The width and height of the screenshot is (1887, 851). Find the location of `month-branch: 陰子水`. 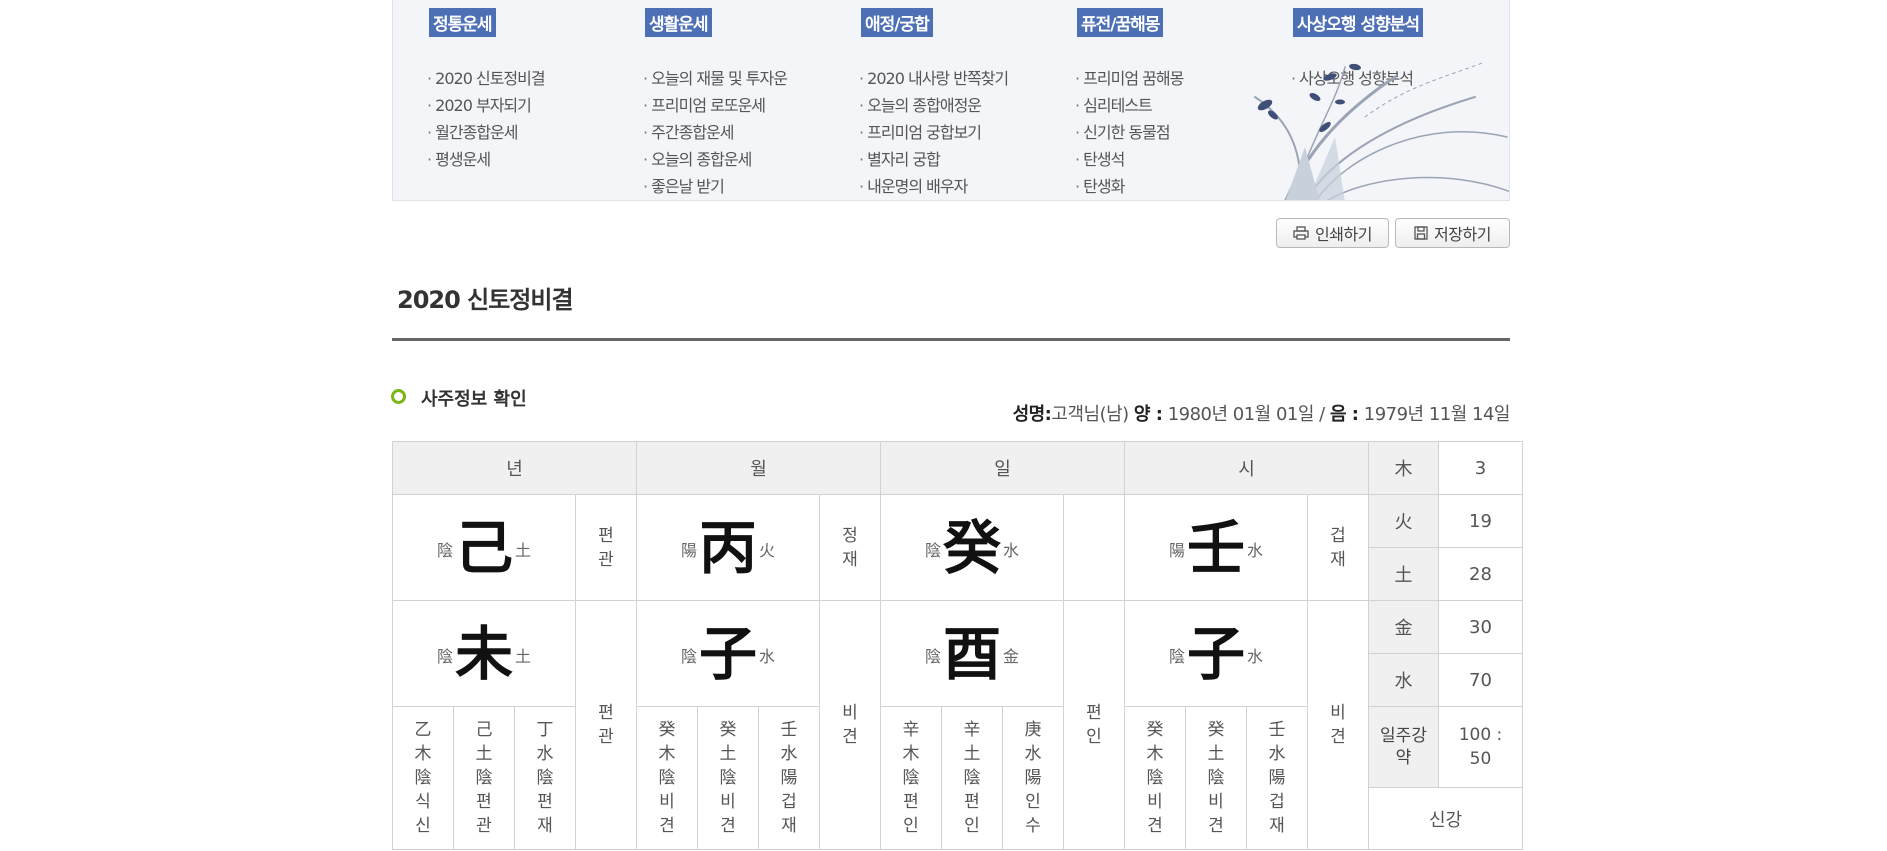

month-branch: 陰子水 is located at coordinates (728, 653).